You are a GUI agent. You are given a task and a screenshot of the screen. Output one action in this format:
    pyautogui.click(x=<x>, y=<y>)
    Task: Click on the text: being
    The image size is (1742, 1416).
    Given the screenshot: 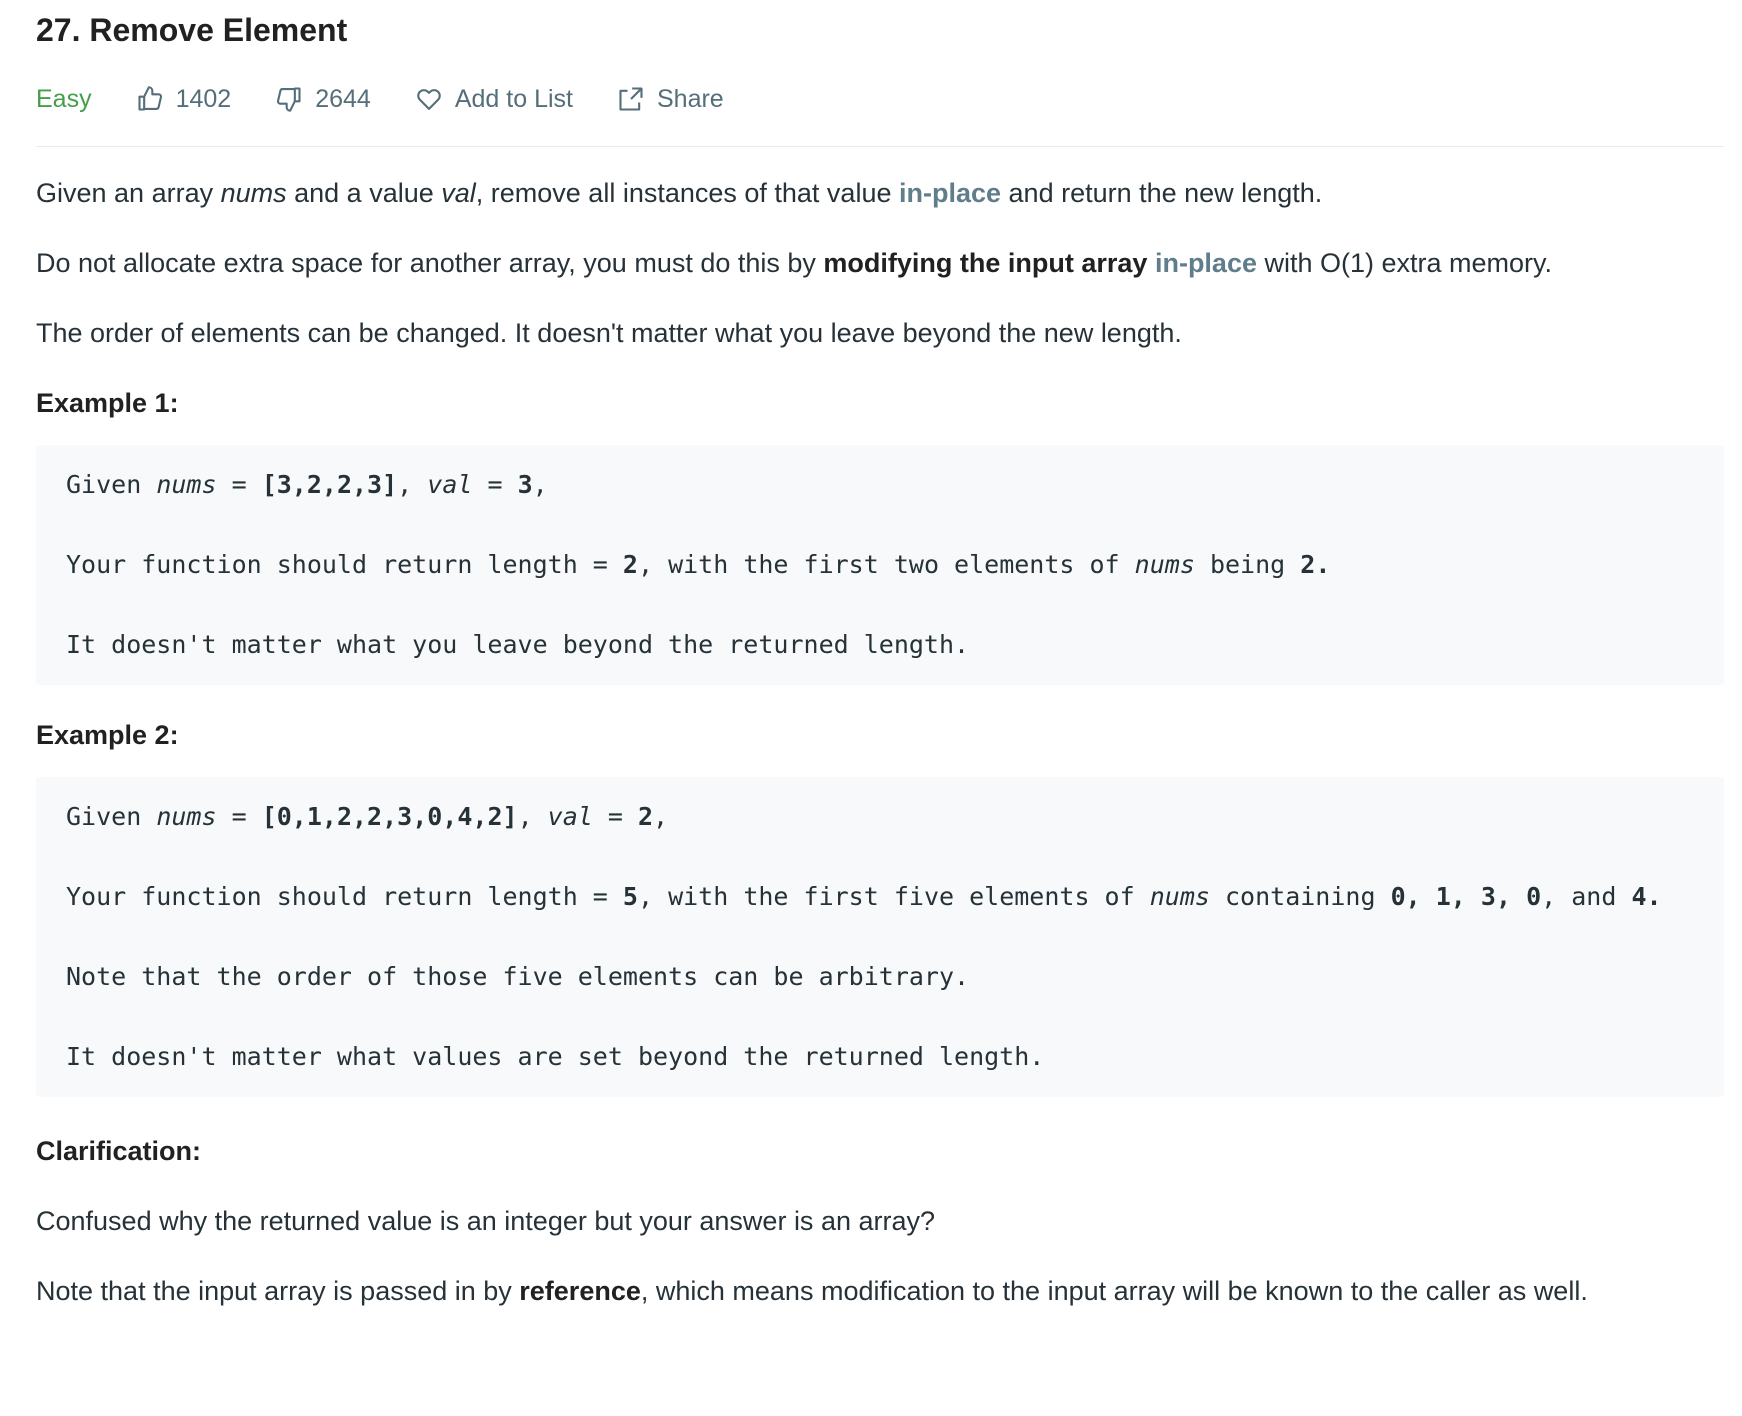 What is the action you would take?
    pyautogui.click(x=1247, y=564)
    